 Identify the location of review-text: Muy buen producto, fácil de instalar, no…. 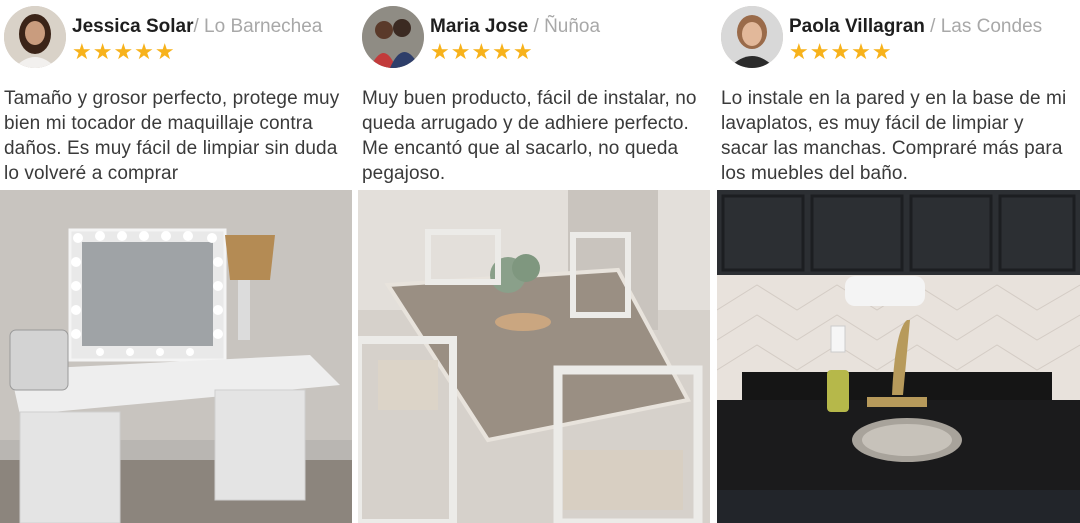
(529, 136).